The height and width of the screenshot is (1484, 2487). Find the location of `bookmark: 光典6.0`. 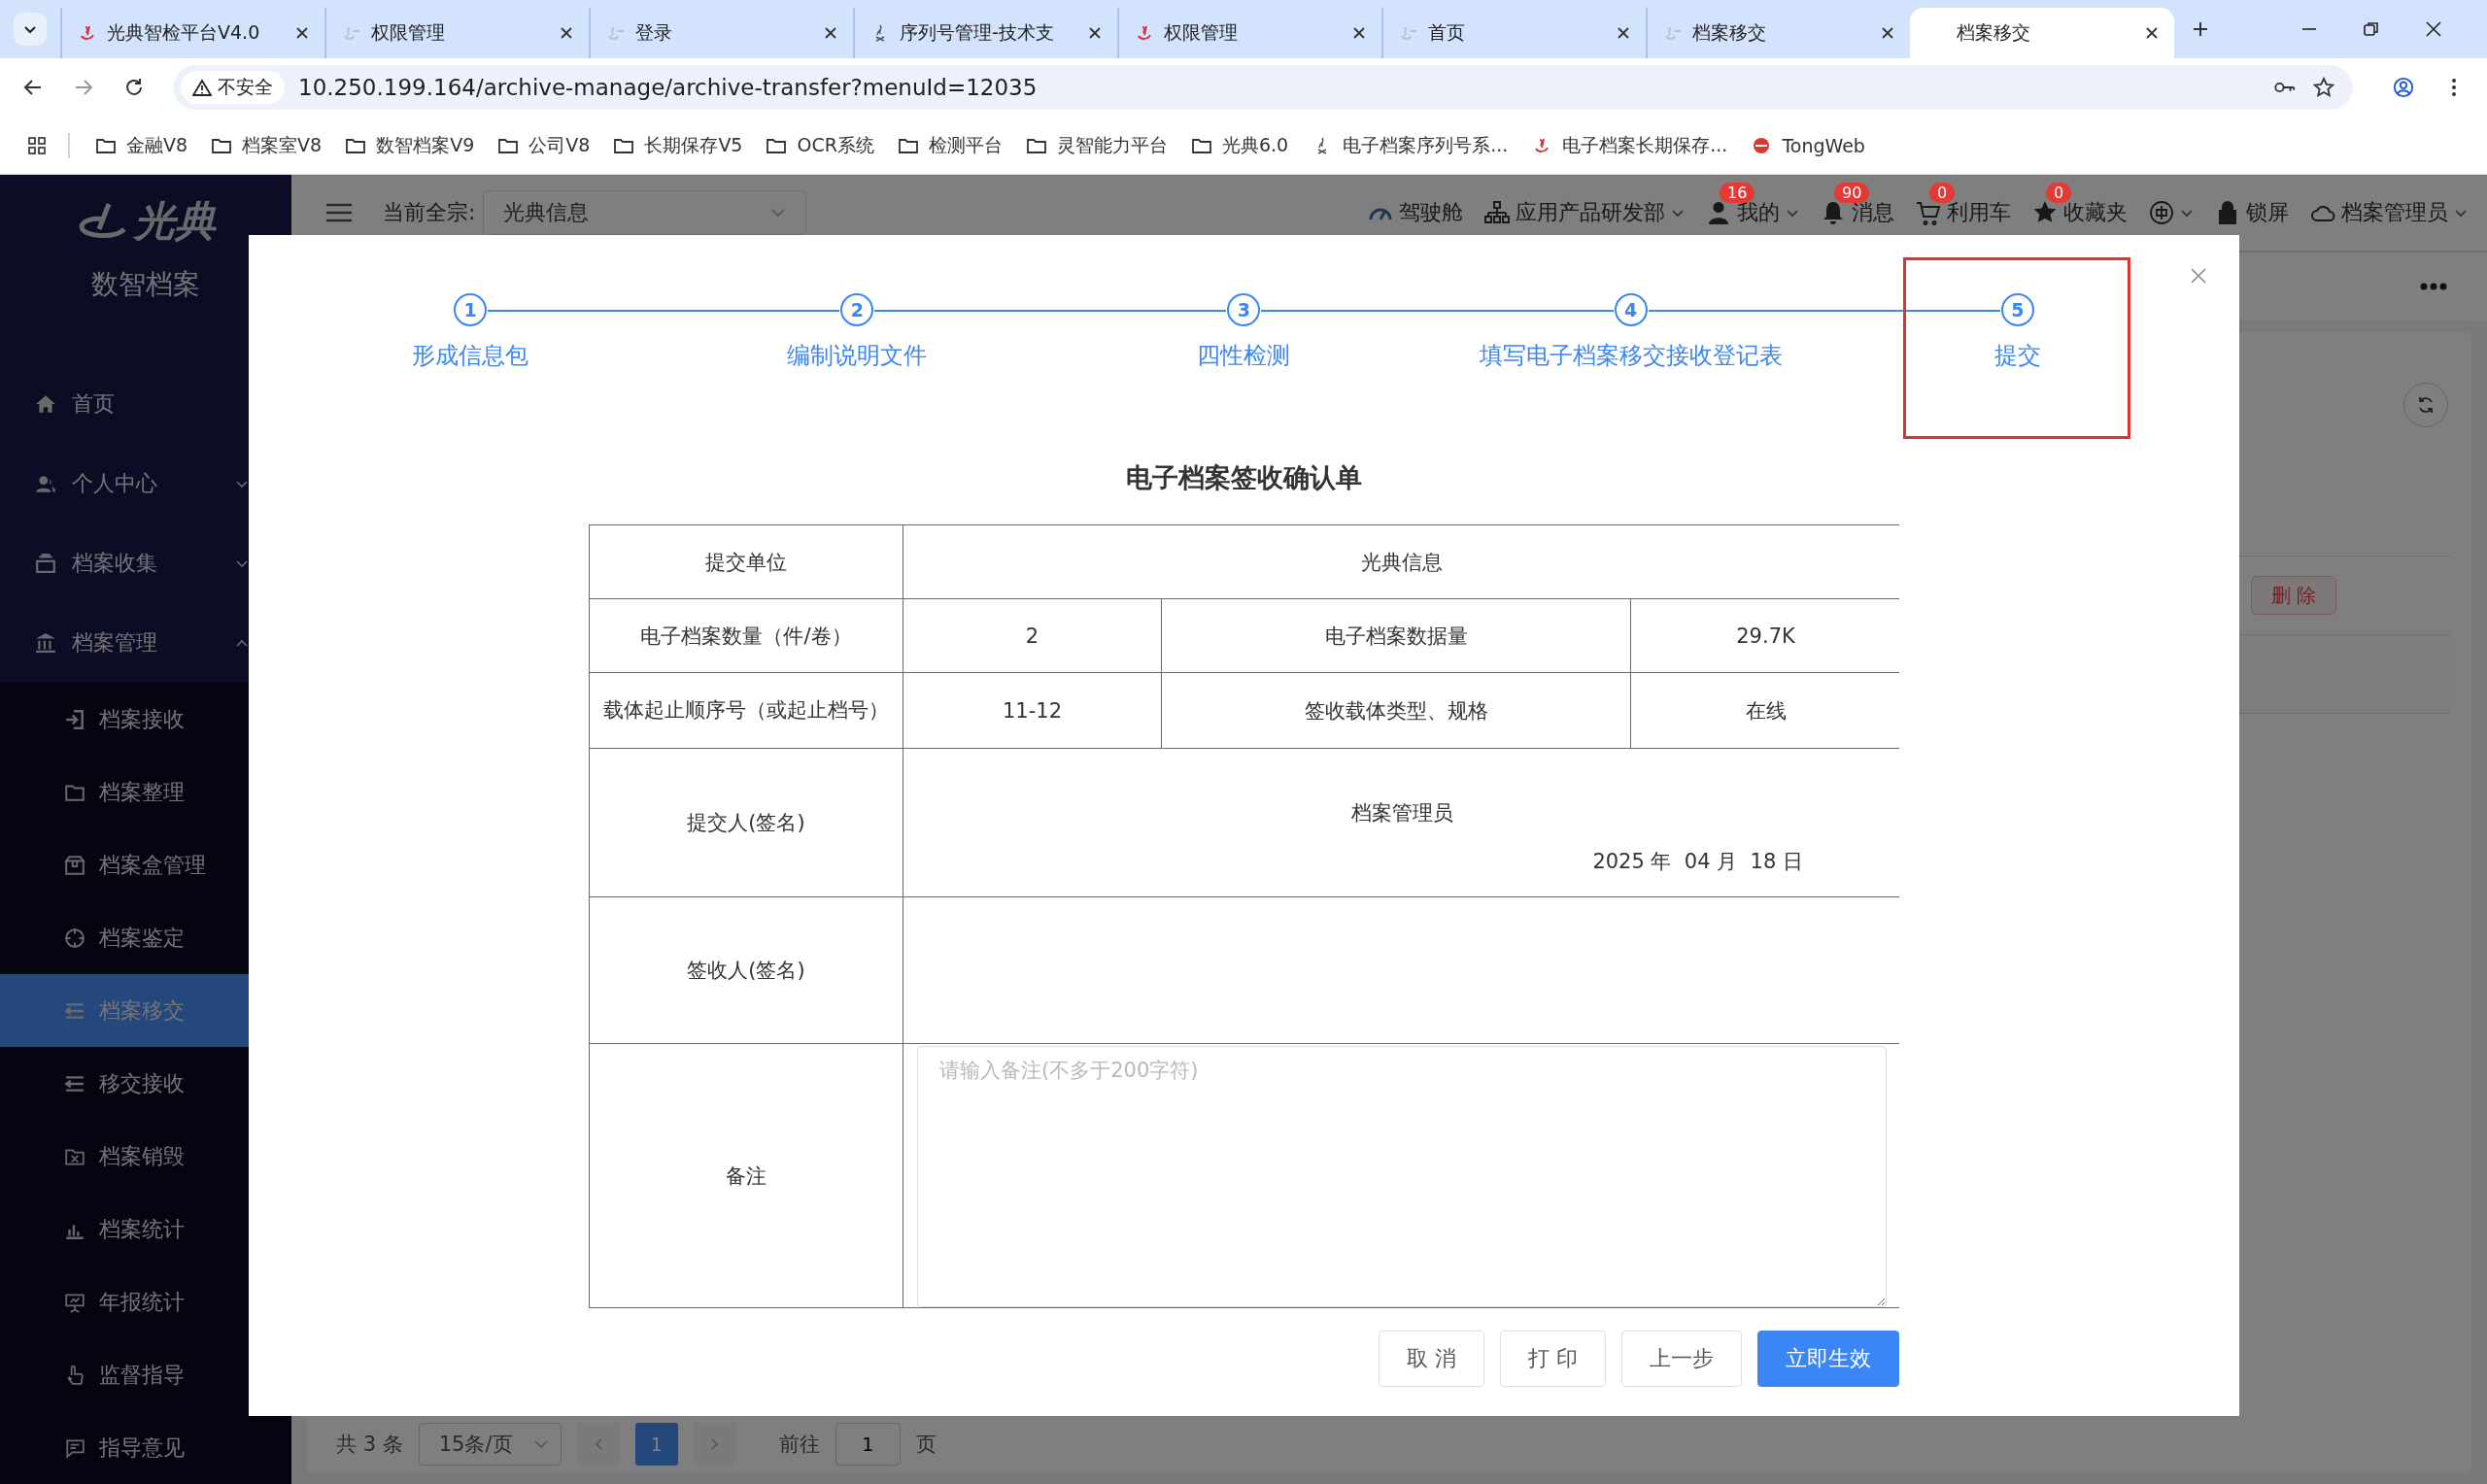

bookmark: 光典6.0 is located at coordinates (1244, 145).